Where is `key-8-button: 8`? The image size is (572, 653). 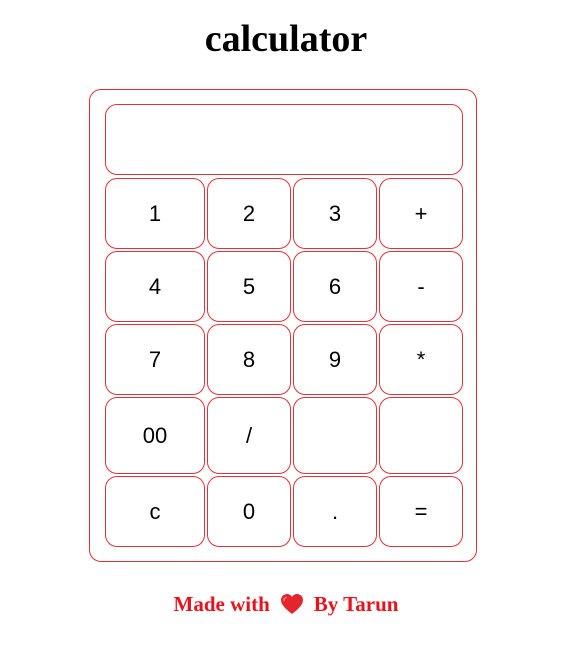
key-8-button: 8 is located at coordinates (249, 359).